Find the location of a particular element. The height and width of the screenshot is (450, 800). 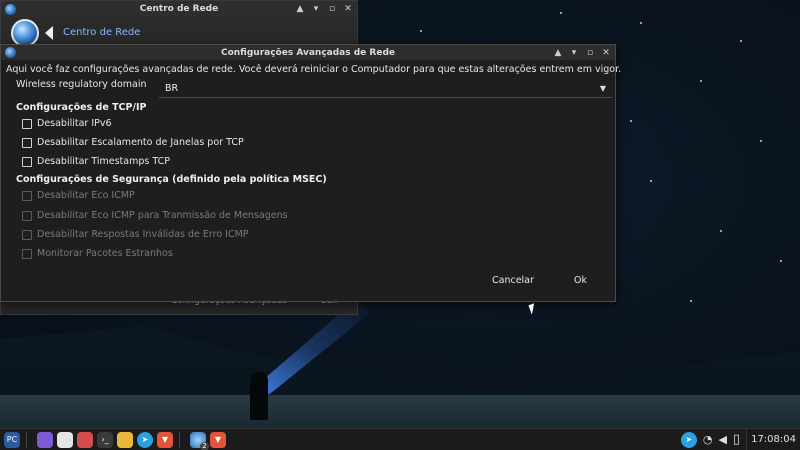

dialog-titlebar: Configurações Avançadas de Rede ▲ ▾ ▫ ✕ is located at coordinates (308, 52).